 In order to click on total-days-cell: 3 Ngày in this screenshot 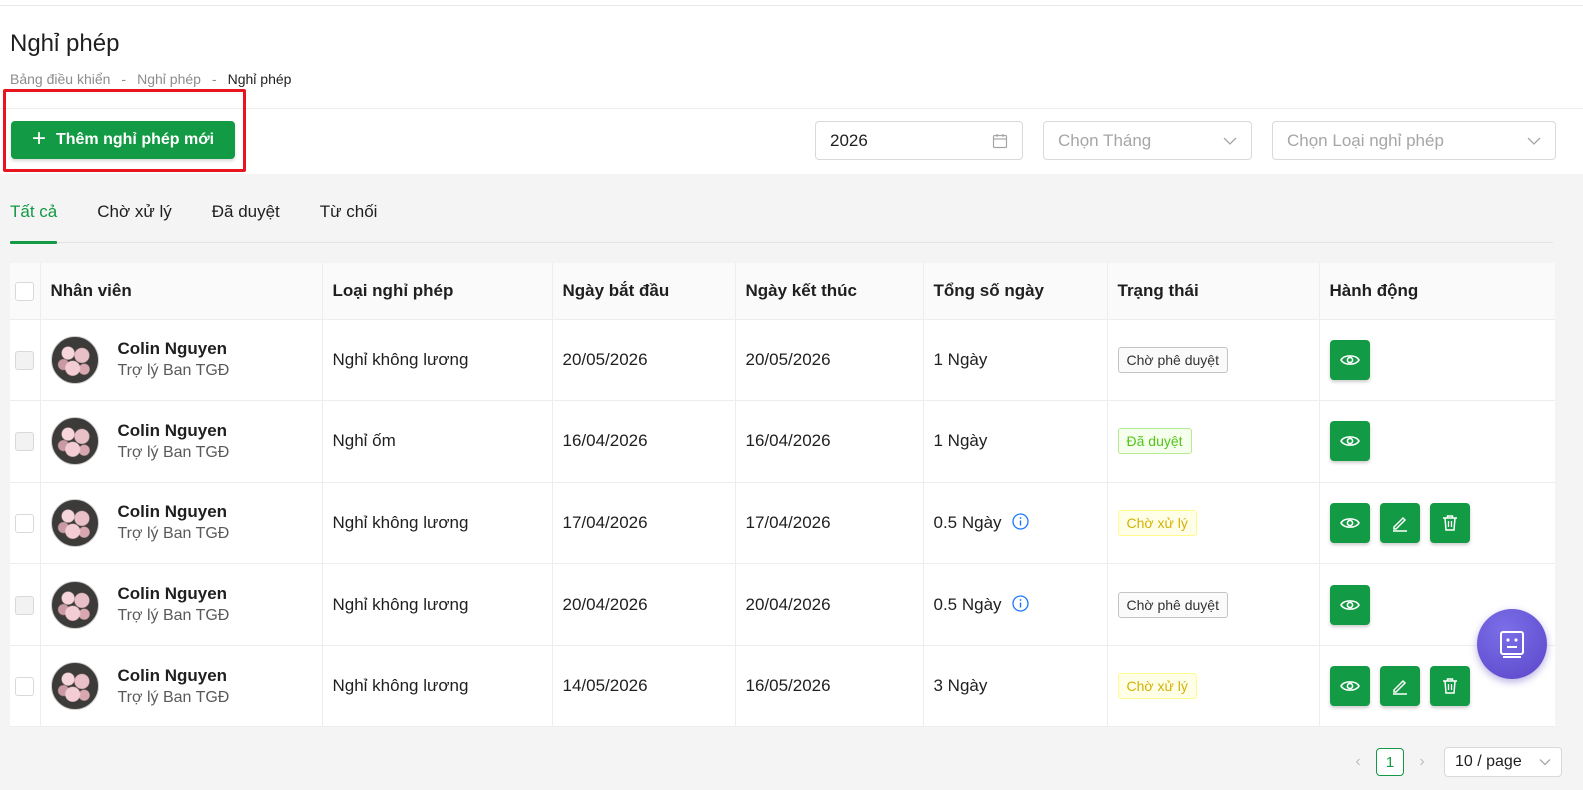, I will do `click(1015, 686)`.